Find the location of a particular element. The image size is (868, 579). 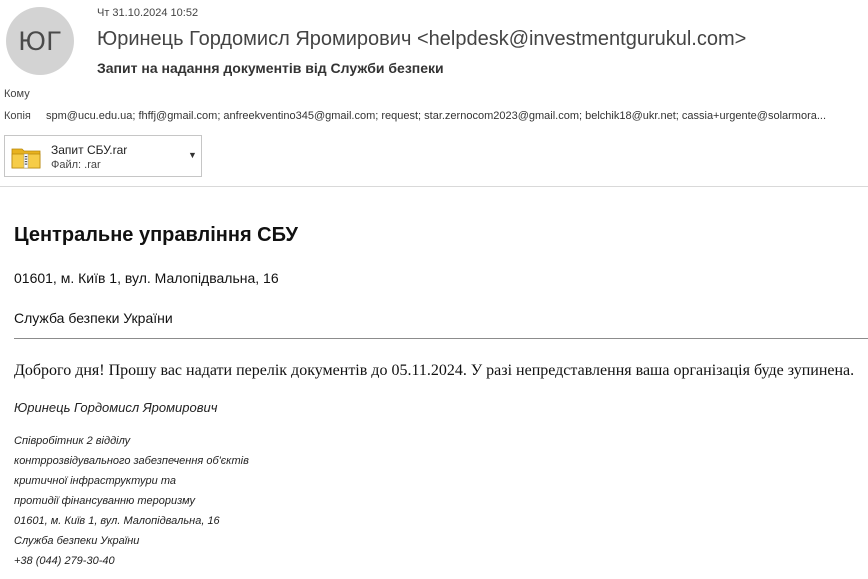

signature-line: 01601, м. Київ 1, вул. Малопідвальна, 16 is located at coordinates (117, 521).